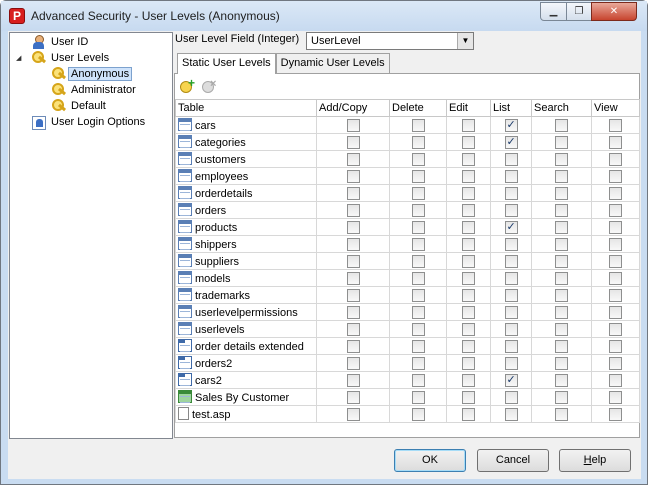  Describe the element at coordinates (246, 244) in the screenshot. I see `table-name-cell: shippers` at that location.